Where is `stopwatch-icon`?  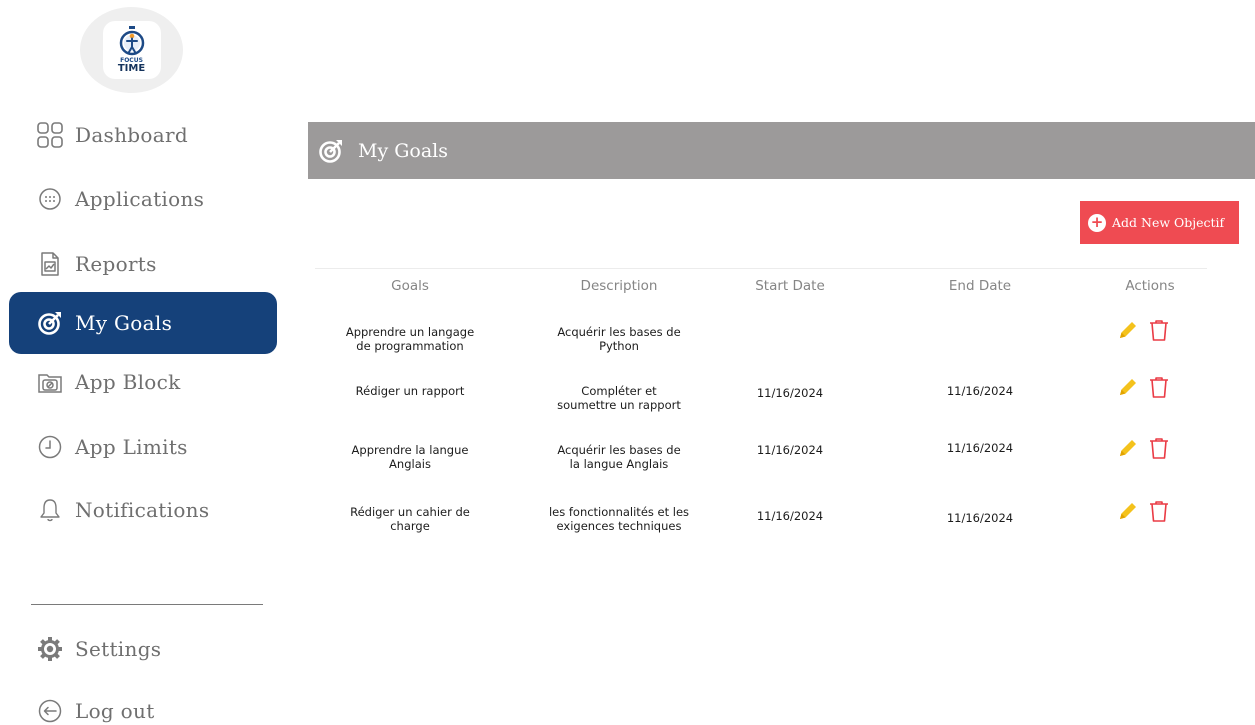
stopwatch-icon is located at coordinates (131, 41).